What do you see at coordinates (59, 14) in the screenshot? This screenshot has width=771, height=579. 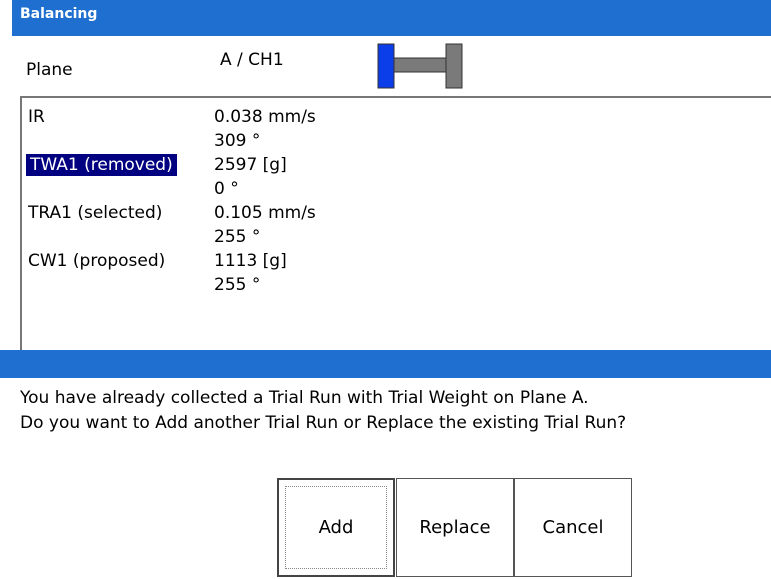 I see `window-title: Balancing` at bounding box center [59, 14].